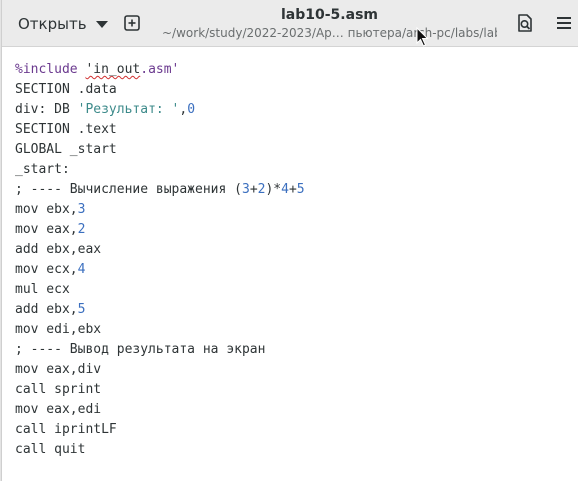  What do you see at coordinates (160, 430) in the screenshot?
I see `code-line: call iprintLF` at bounding box center [160, 430].